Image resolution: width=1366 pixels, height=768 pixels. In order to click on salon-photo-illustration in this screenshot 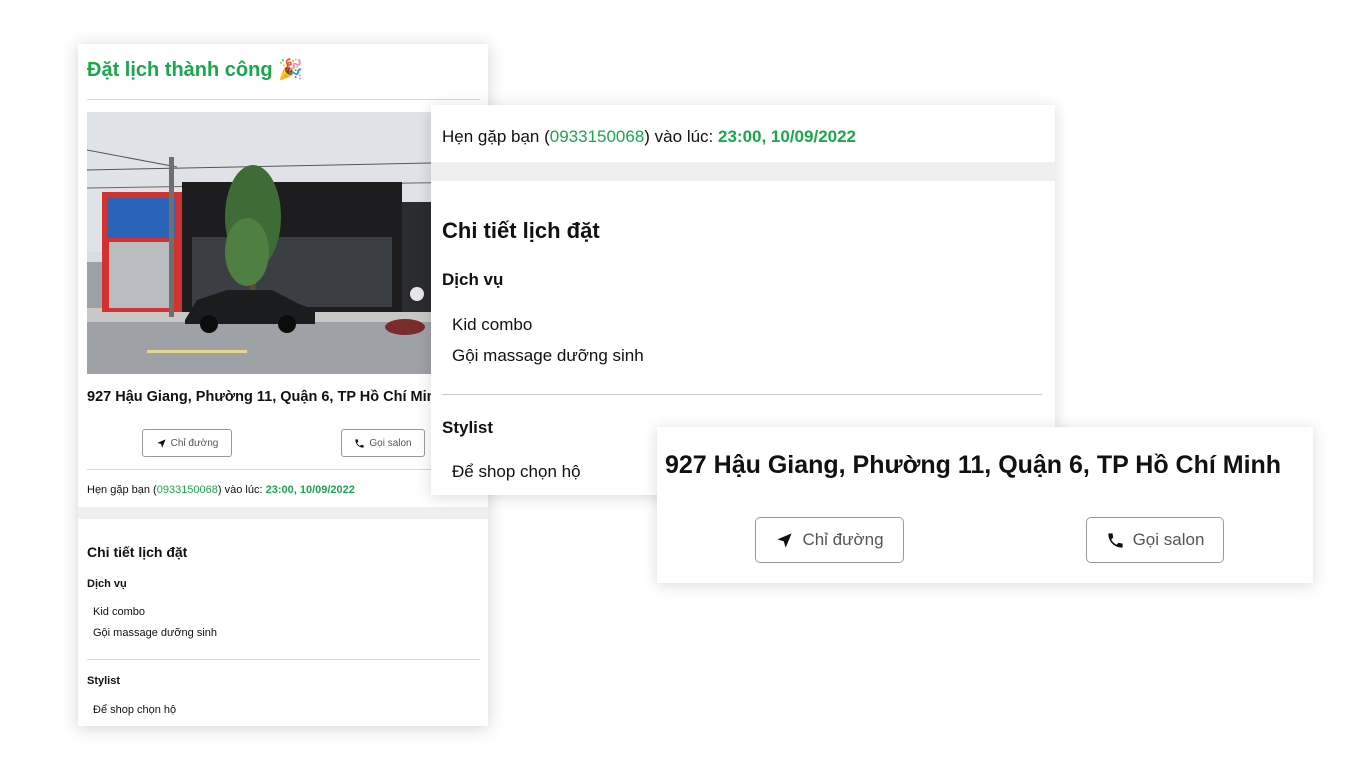, I will do `click(283, 243)`.